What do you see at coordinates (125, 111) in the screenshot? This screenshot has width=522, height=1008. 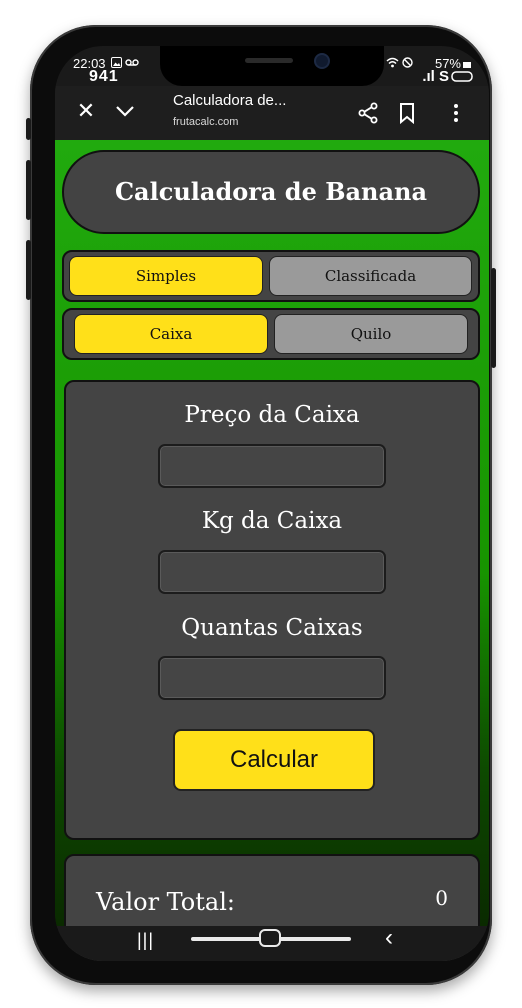 I see `chevron-down-icon` at bounding box center [125, 111].